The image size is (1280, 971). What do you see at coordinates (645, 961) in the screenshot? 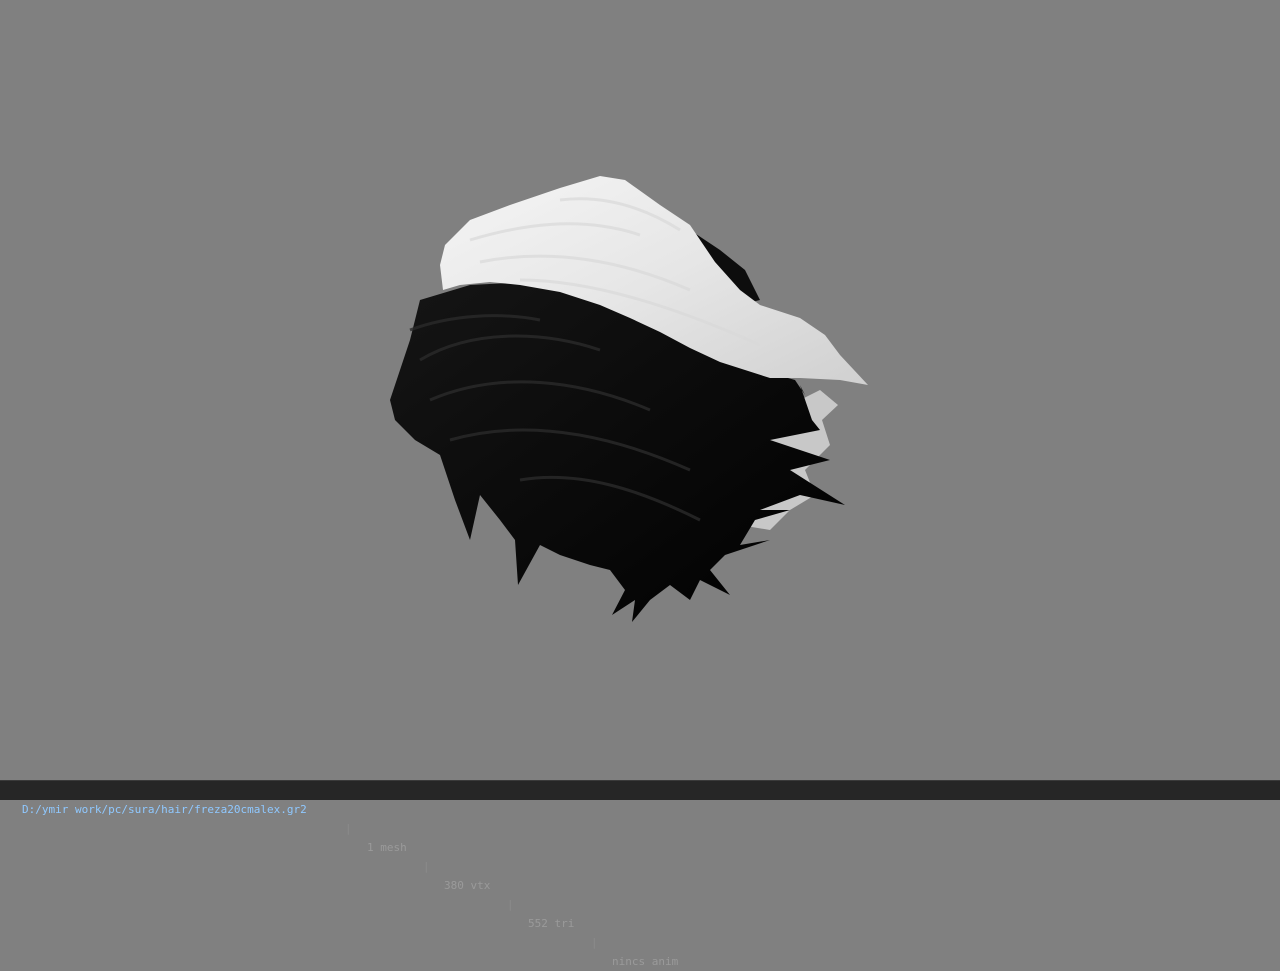
I see `status-animation: nincs anim` at bounding box center [645, 961].